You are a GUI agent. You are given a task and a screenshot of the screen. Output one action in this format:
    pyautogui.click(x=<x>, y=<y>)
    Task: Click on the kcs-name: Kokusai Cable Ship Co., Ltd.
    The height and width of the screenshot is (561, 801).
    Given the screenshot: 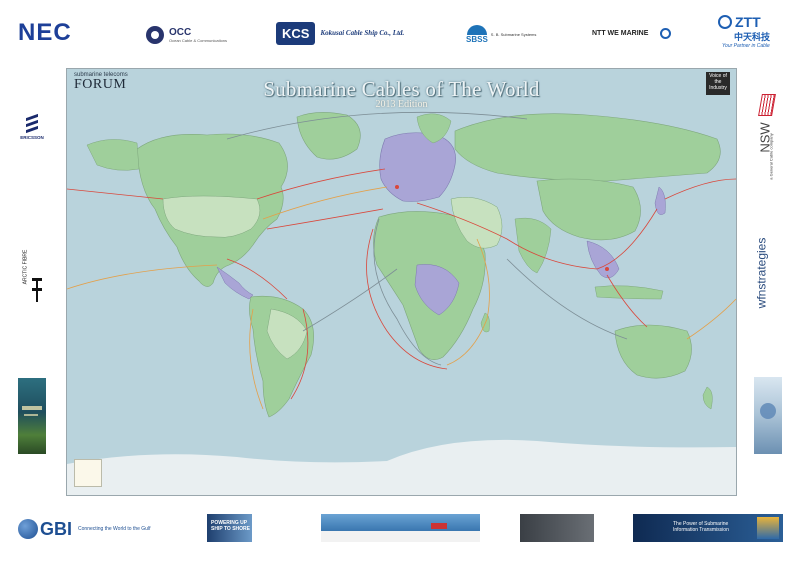 What is the action you would take?
    pyautogui.click(x=362, y=33)
    